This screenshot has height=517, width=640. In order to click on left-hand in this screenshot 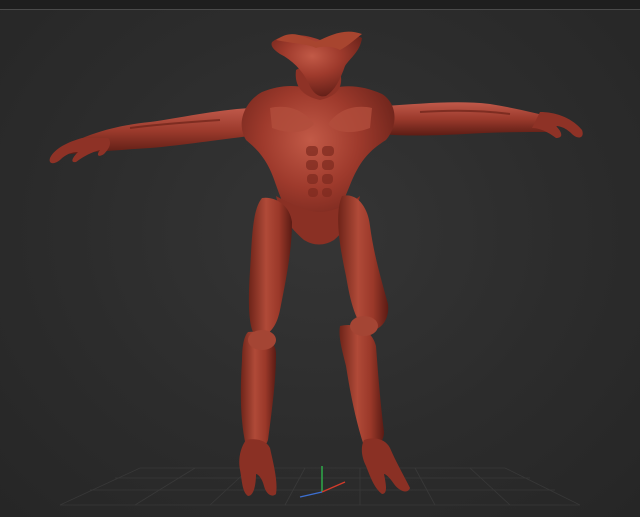, I will do `click(80, 151)`.